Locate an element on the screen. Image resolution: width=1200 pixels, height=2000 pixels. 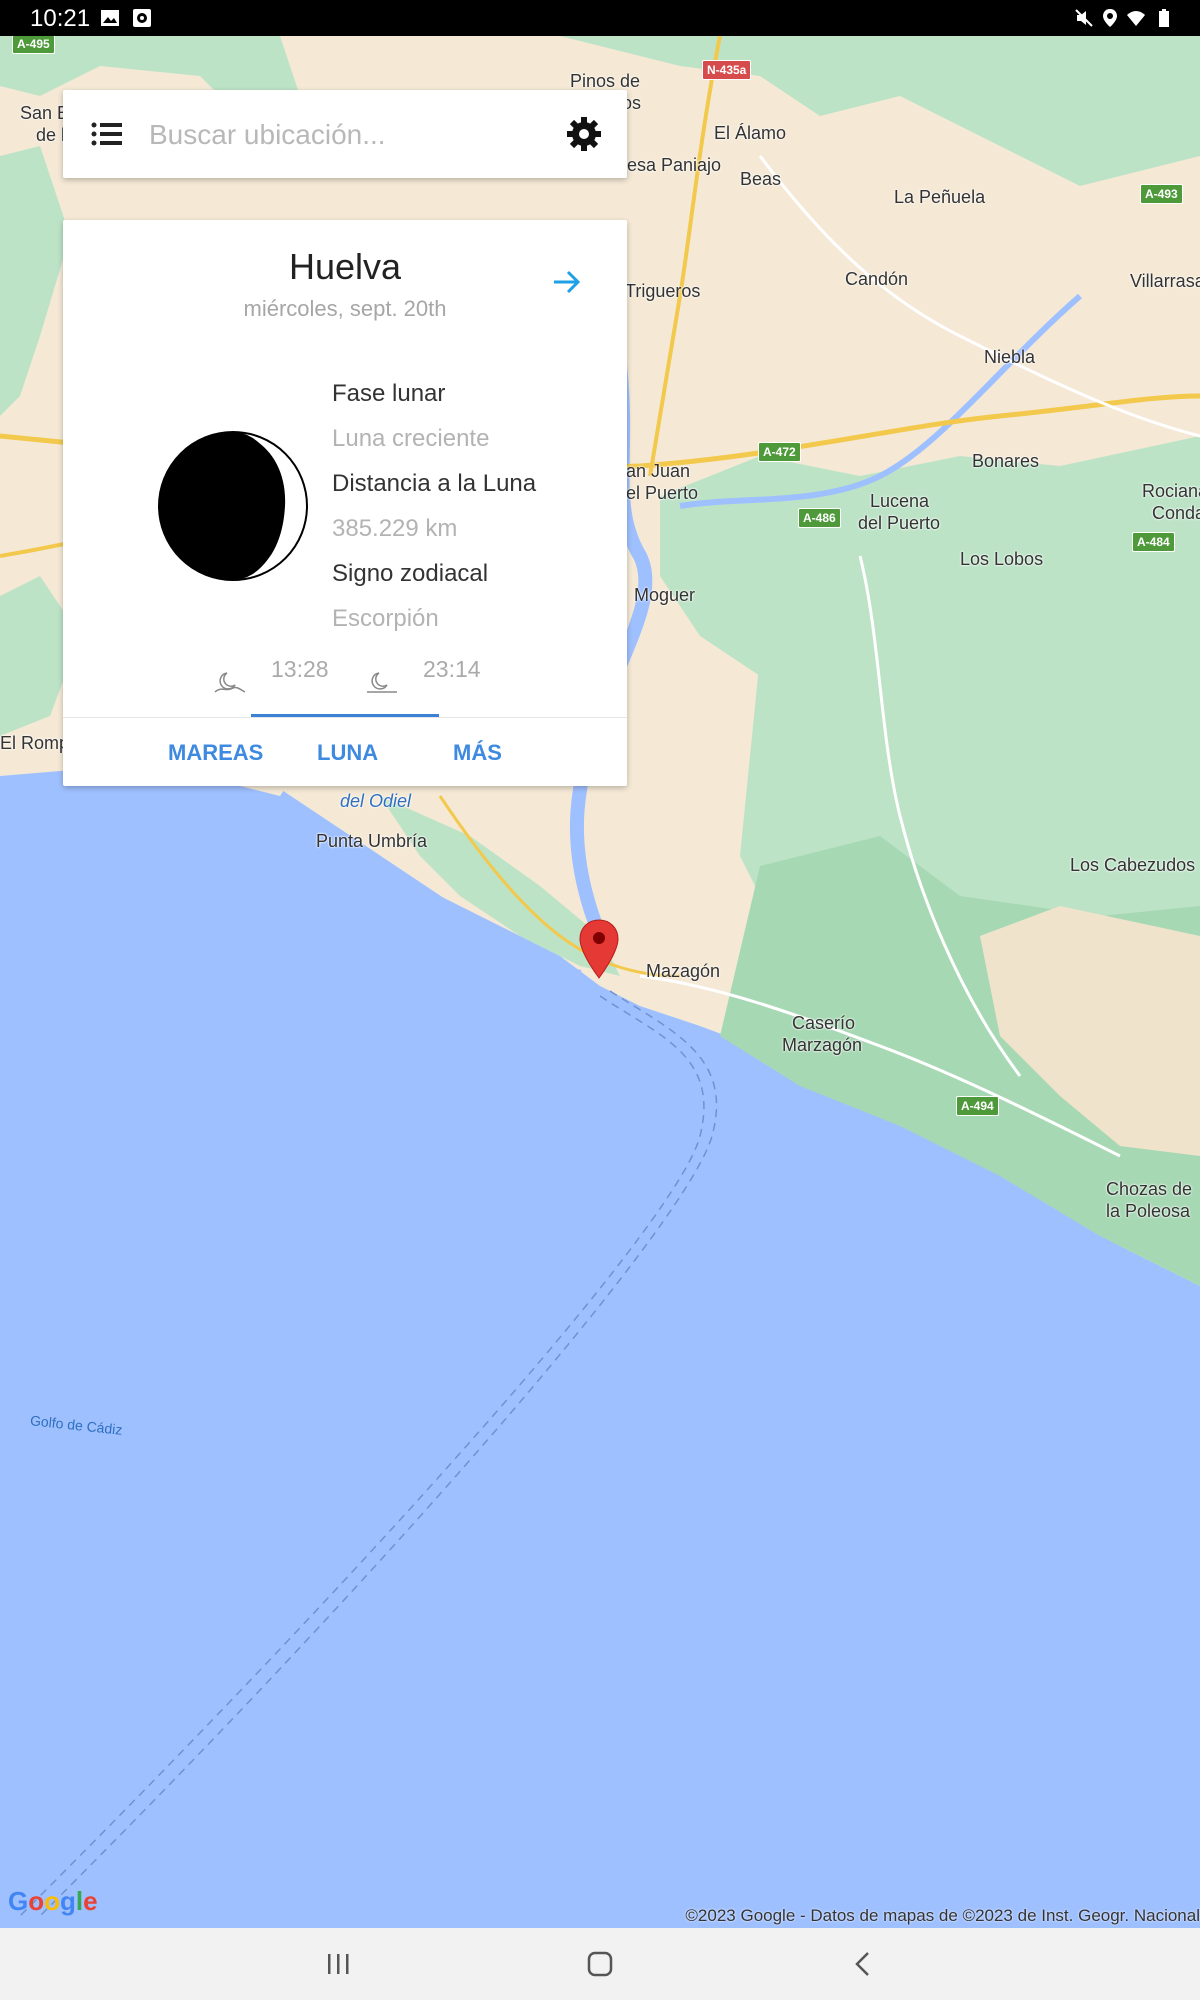
card-divider is located at coordinates (345, 717).